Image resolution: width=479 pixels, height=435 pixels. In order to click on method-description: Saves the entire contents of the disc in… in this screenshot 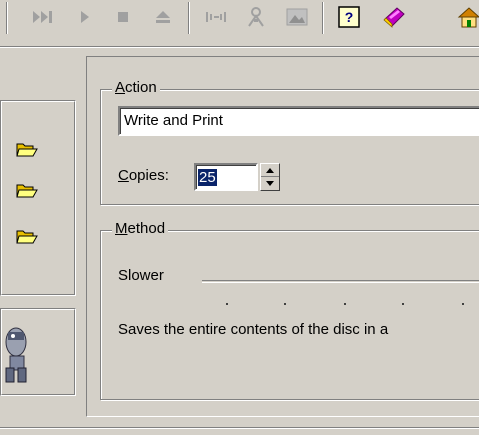, I will do `click(253, 329)`.